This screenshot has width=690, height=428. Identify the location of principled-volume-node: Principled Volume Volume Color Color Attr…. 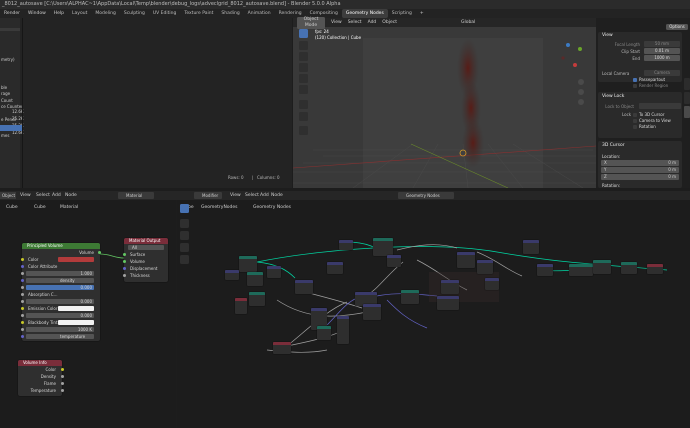
(60, 292).